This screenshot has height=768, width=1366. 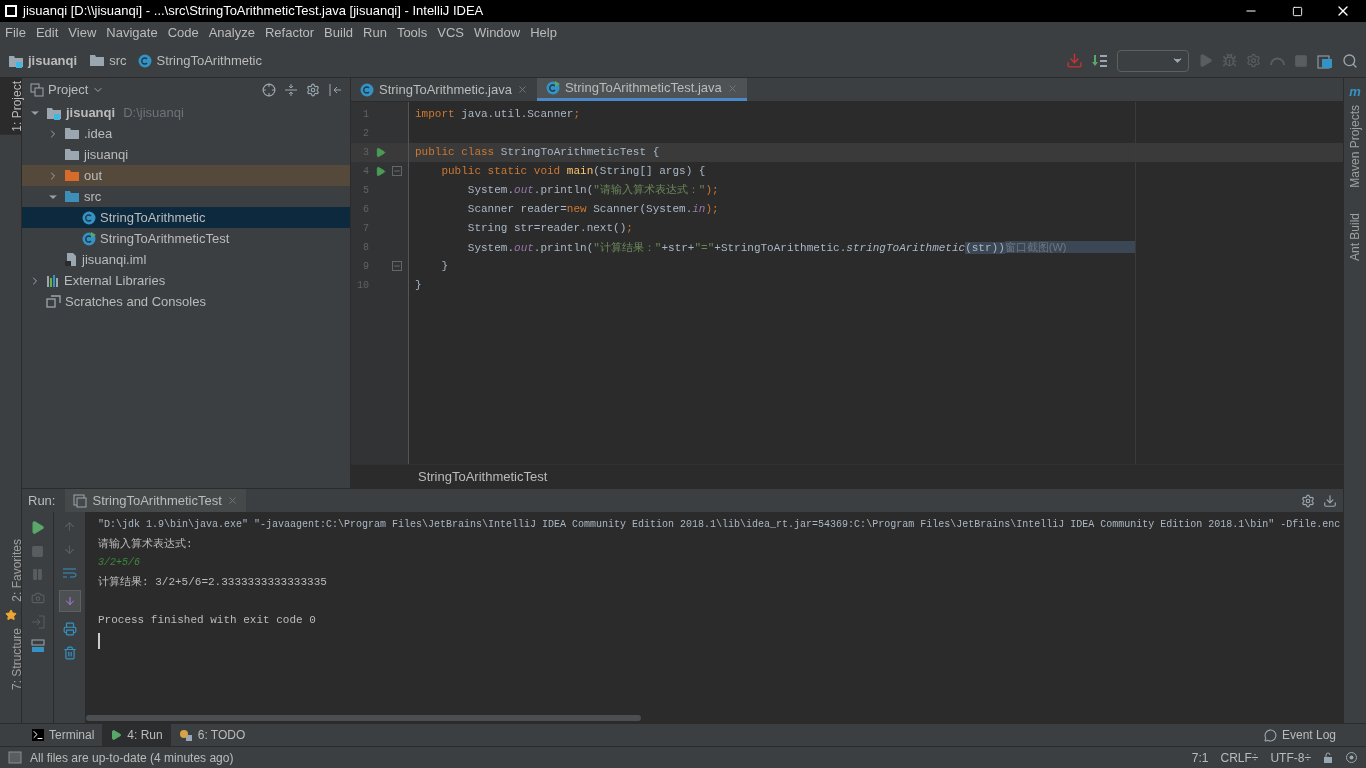 What do you see at coordinates (69, 526) in the screenshot?
I see `up-arrow-icon` at bounding box center [69, 526].